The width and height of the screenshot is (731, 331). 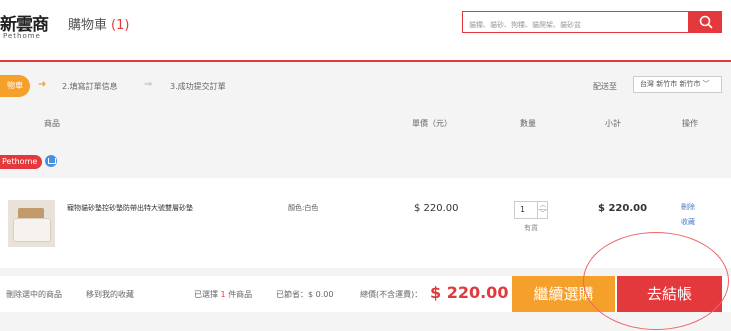 What do you see at coordinates (198, 86) in the screenshot?
I see `step-submit-order: 3.成功提交訂單` at bounding box center [198, 86].